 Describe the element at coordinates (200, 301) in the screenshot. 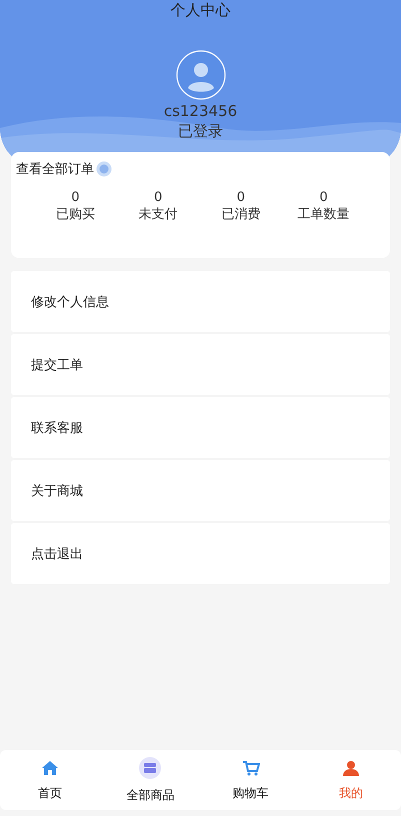

I see `menu-item: 修改个人信息` at that location.